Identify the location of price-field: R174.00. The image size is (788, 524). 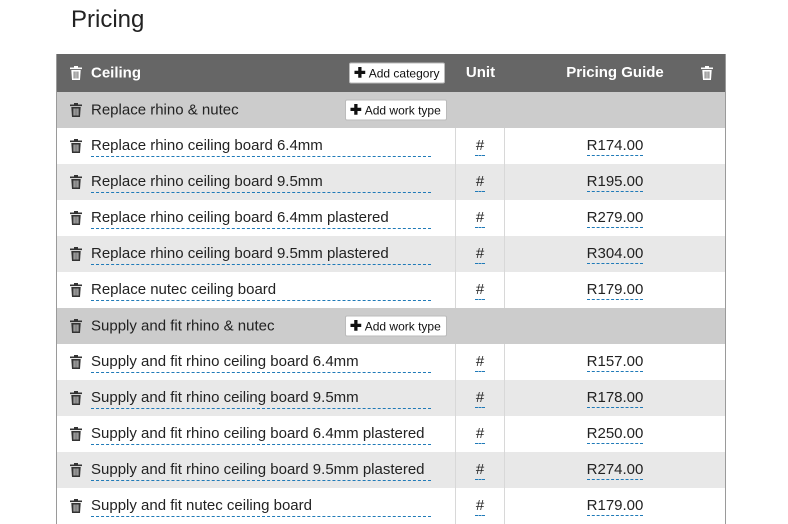
(615, 146).